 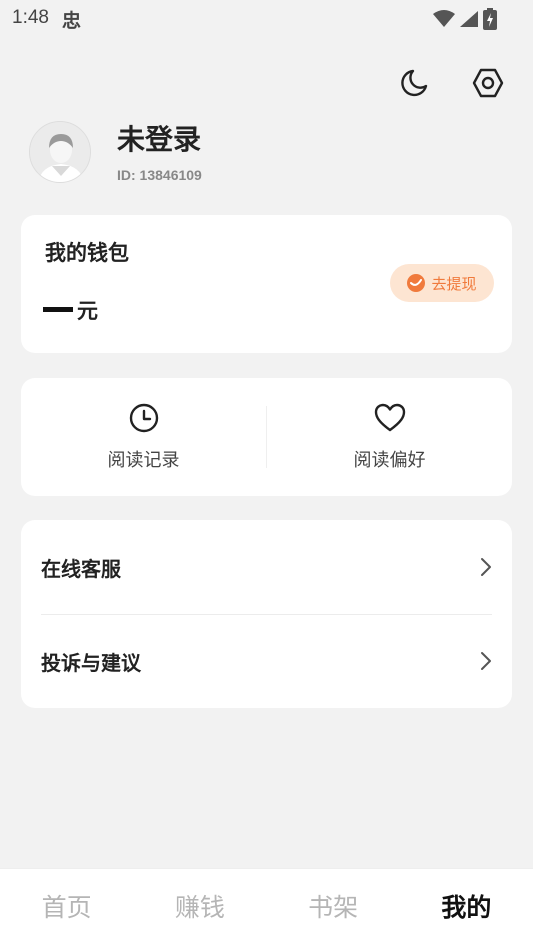 What do you see at coordinates (159, 138) in the screenshot?
I see `profile-name: 未登录` at bounding box center [159, 138].